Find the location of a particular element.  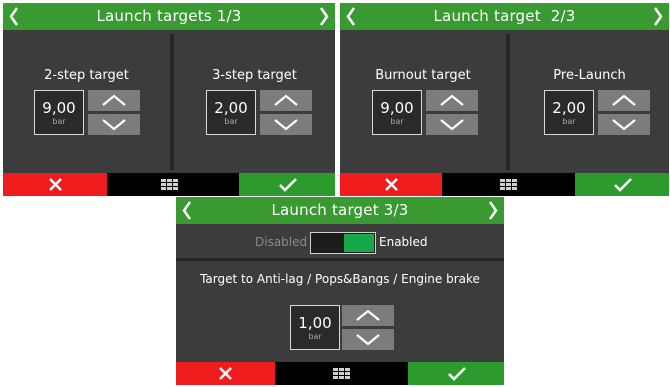

burnout-target-panel: Burnout target 9,00 bar is located at coordinates (423, 102).